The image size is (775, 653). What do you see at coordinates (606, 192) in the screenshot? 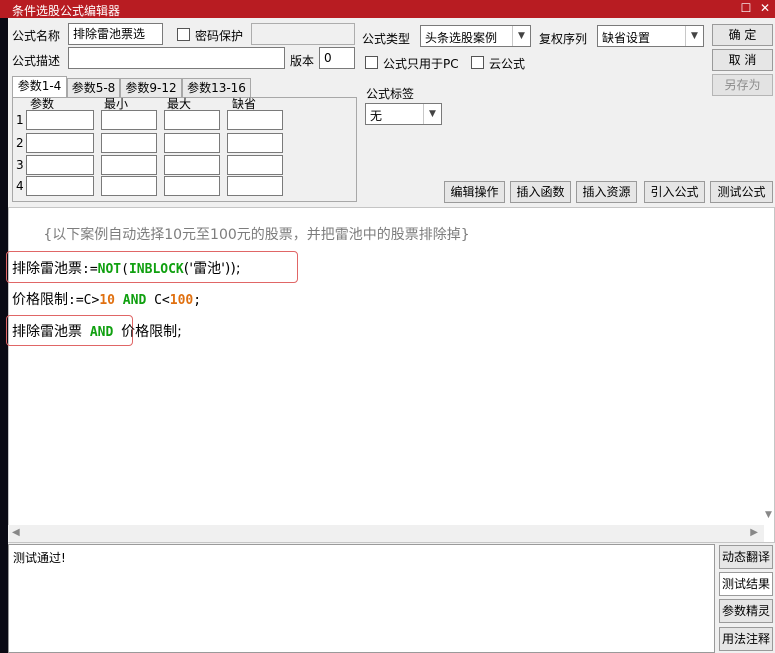
I see `insert-resource-button: 插入资源` at bounding box center [606, 192].